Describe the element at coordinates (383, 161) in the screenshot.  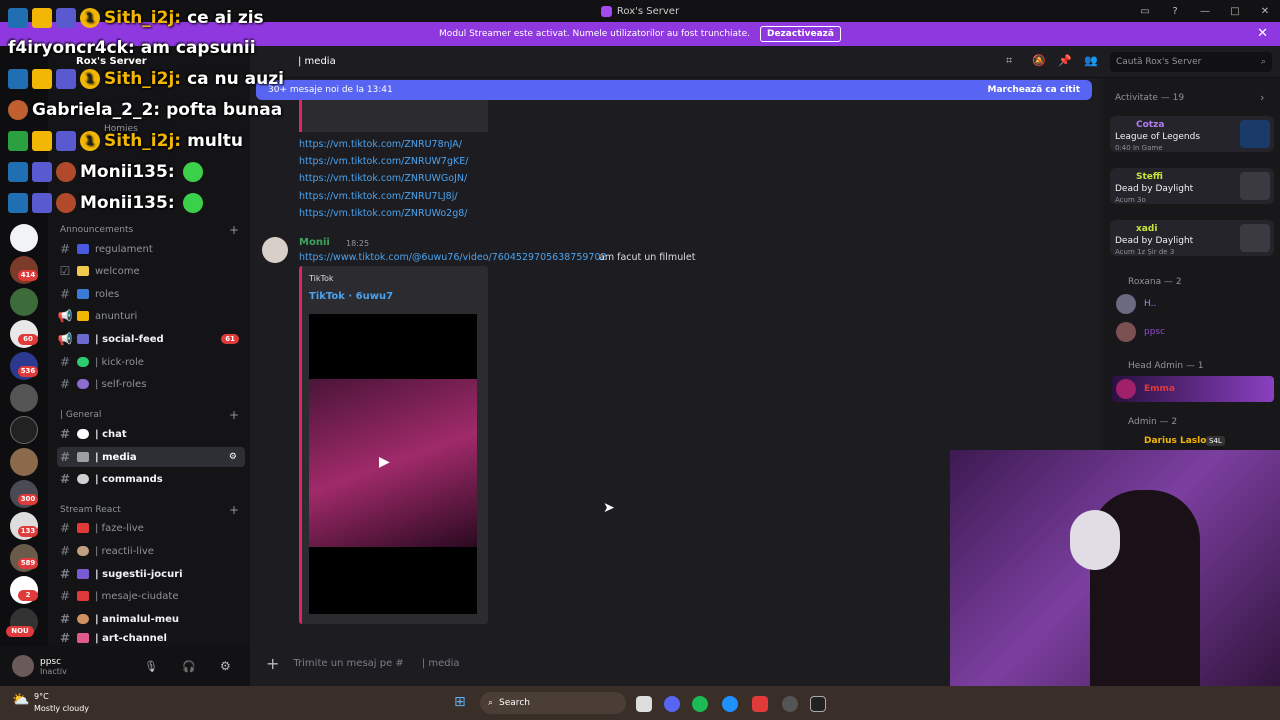
I see `message-link: https://vm.tiktok.com/ZNRUW7gKE/` at that location.